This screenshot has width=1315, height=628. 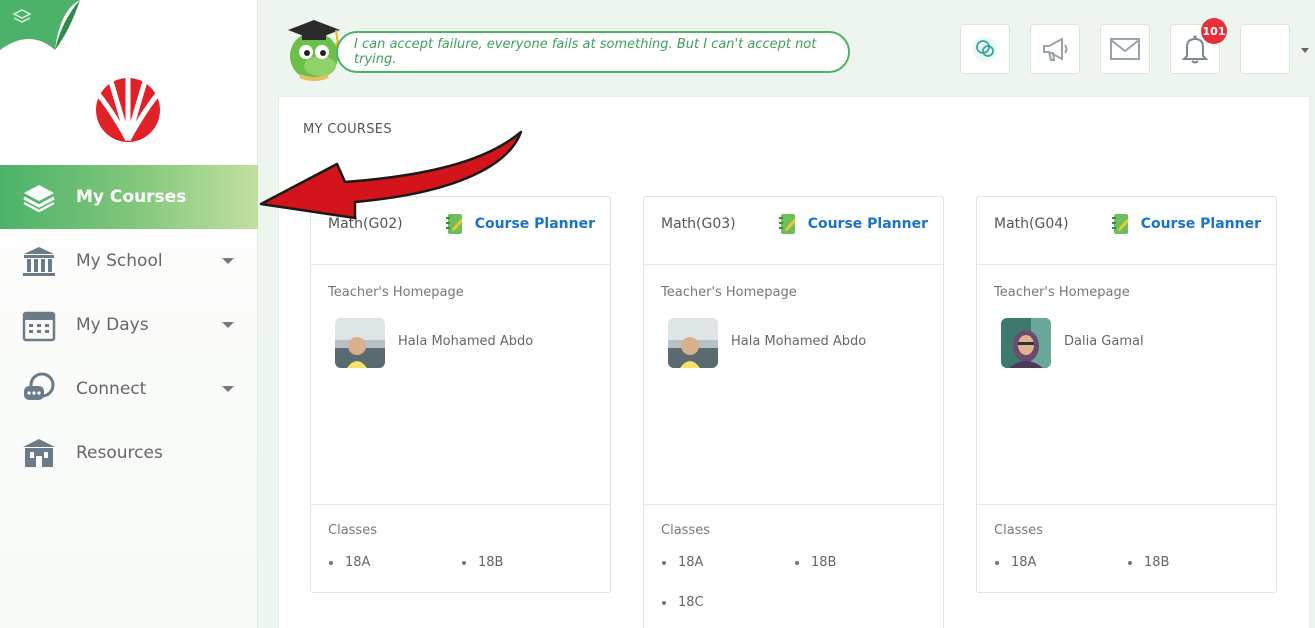 What do you see at coordinates (40, 25) in the screenshot?
I see `corner-fold-icon` at bounding box center [40, 25].